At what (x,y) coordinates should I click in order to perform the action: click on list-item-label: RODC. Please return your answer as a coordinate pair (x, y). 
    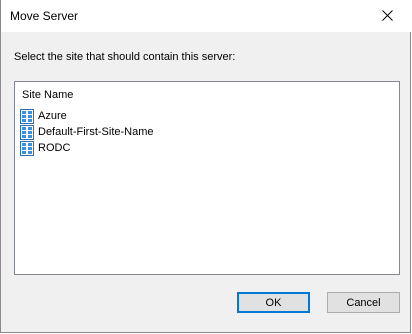
    Looking at the image, I should click on (54, 148).